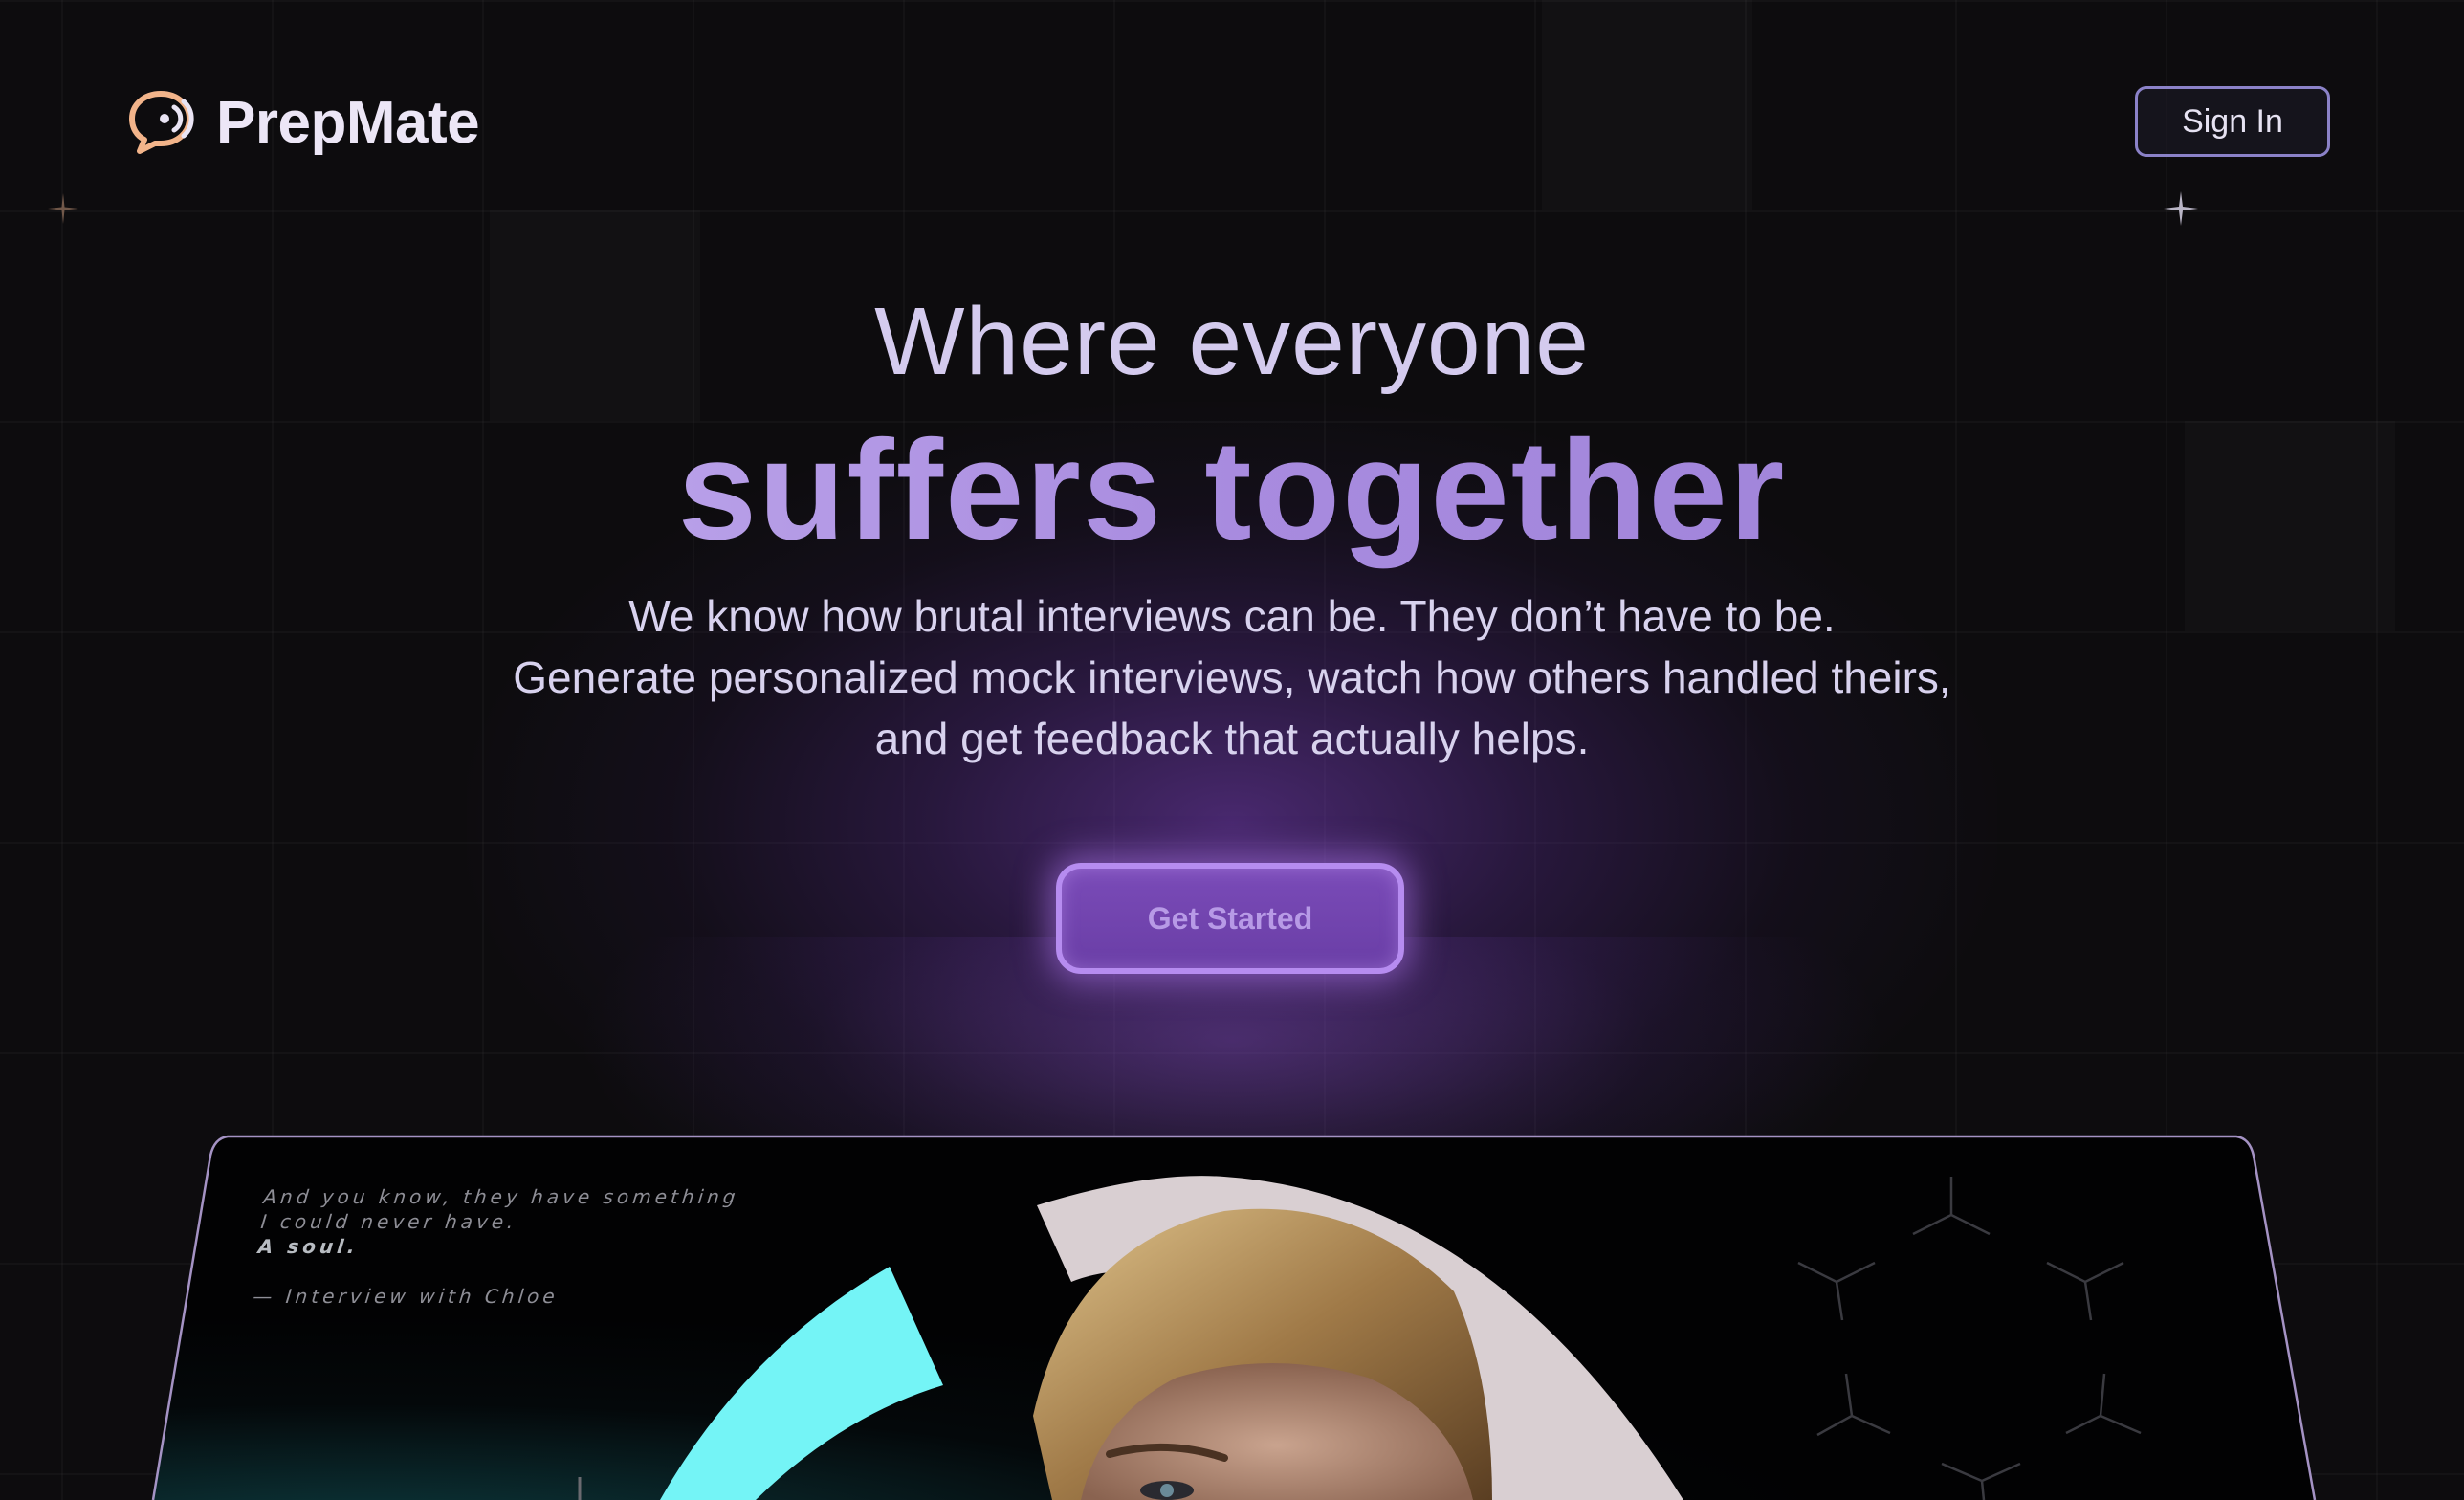 This screenshot has height=1500, width=2464. What do you see at coordinates (406, 1296) in the screenshot?
I see `quote-attribution: — Interview with Chloe` at bounding box center [406, 1296].